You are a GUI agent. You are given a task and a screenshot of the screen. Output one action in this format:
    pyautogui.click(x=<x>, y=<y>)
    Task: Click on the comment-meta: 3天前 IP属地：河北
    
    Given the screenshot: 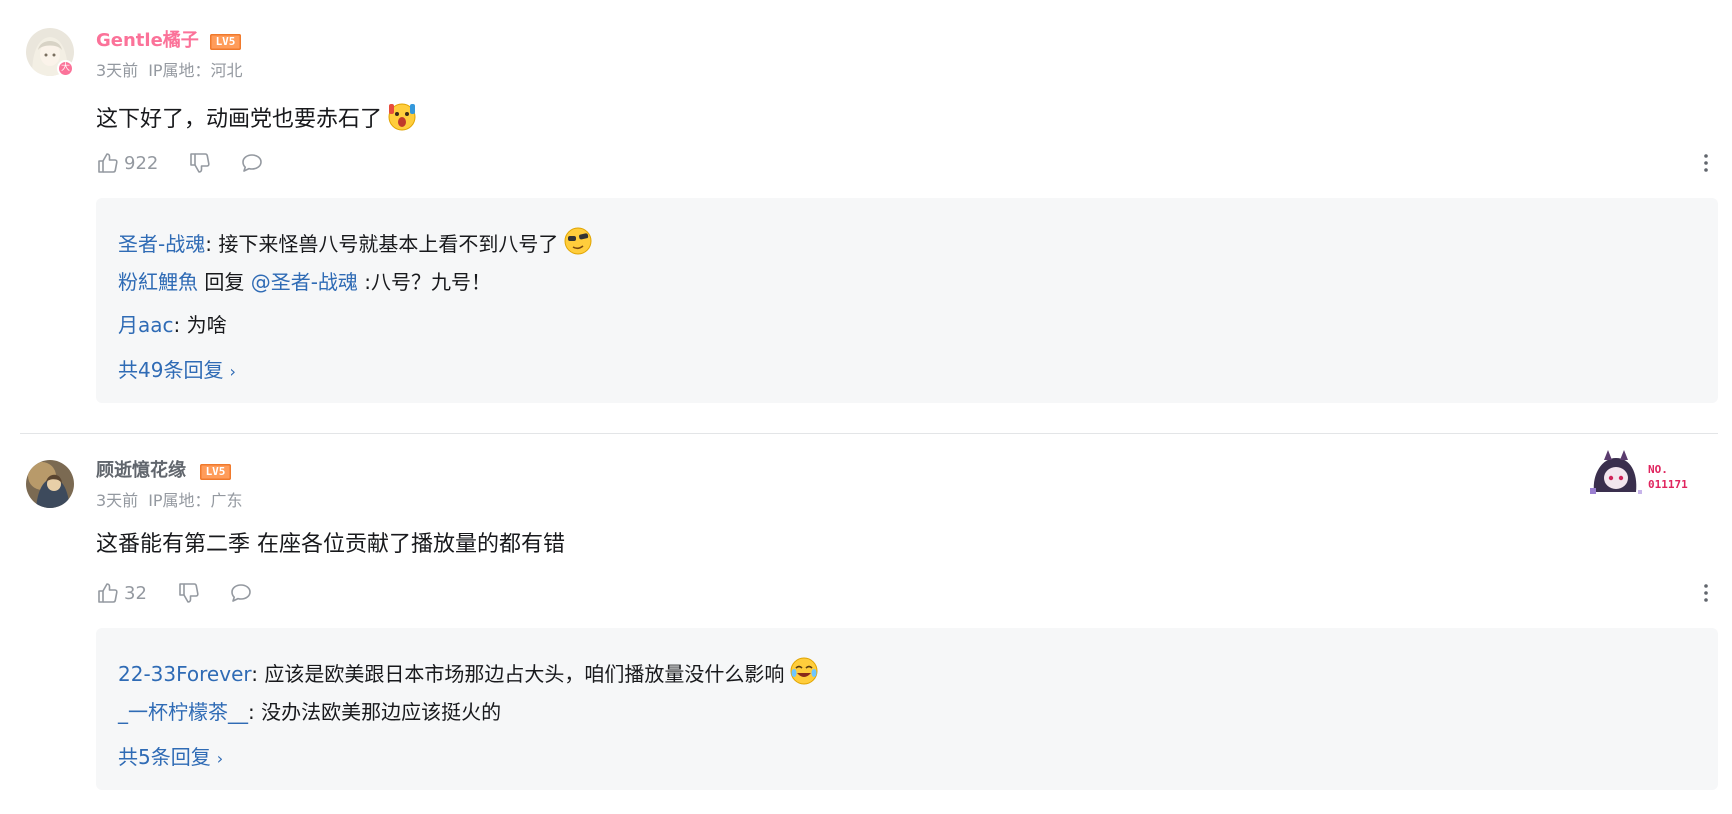 What is the action you would take?
    pyautogui.click(x=174, y=71)
    